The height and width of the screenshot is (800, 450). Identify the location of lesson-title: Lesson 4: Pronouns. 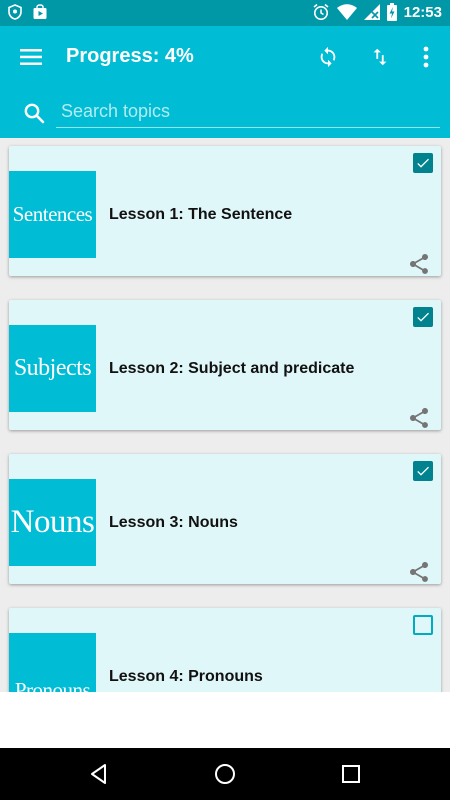
(186, 676).